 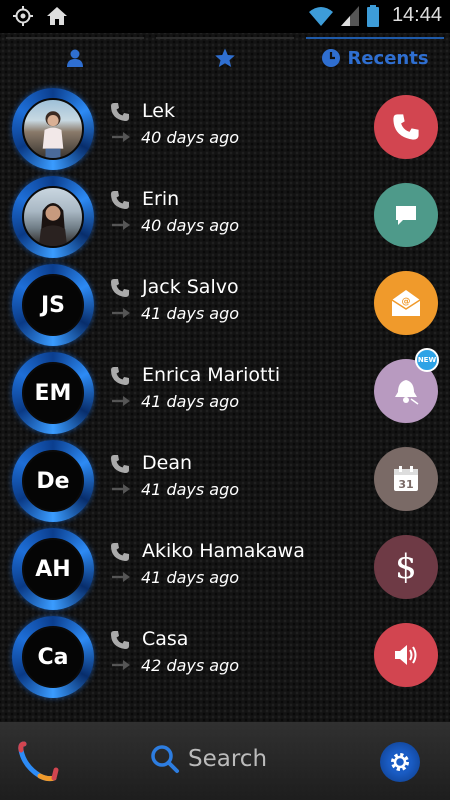 I want to click on settings-gear-icon, so click(x=400, y=762).